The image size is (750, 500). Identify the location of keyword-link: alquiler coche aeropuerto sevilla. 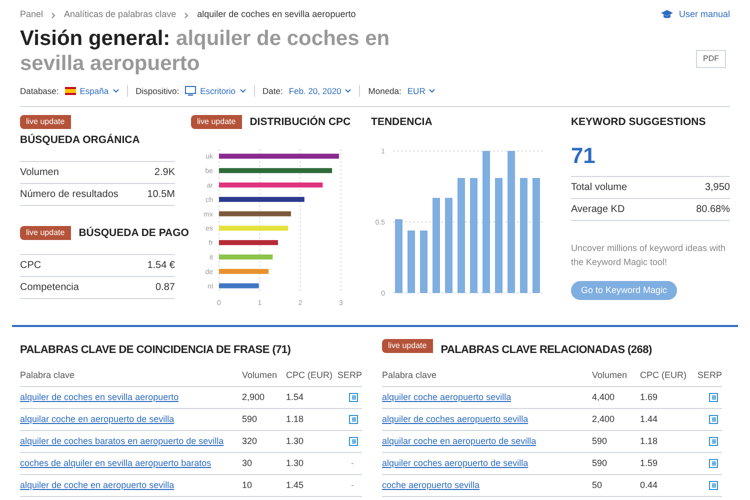
(447, 397).